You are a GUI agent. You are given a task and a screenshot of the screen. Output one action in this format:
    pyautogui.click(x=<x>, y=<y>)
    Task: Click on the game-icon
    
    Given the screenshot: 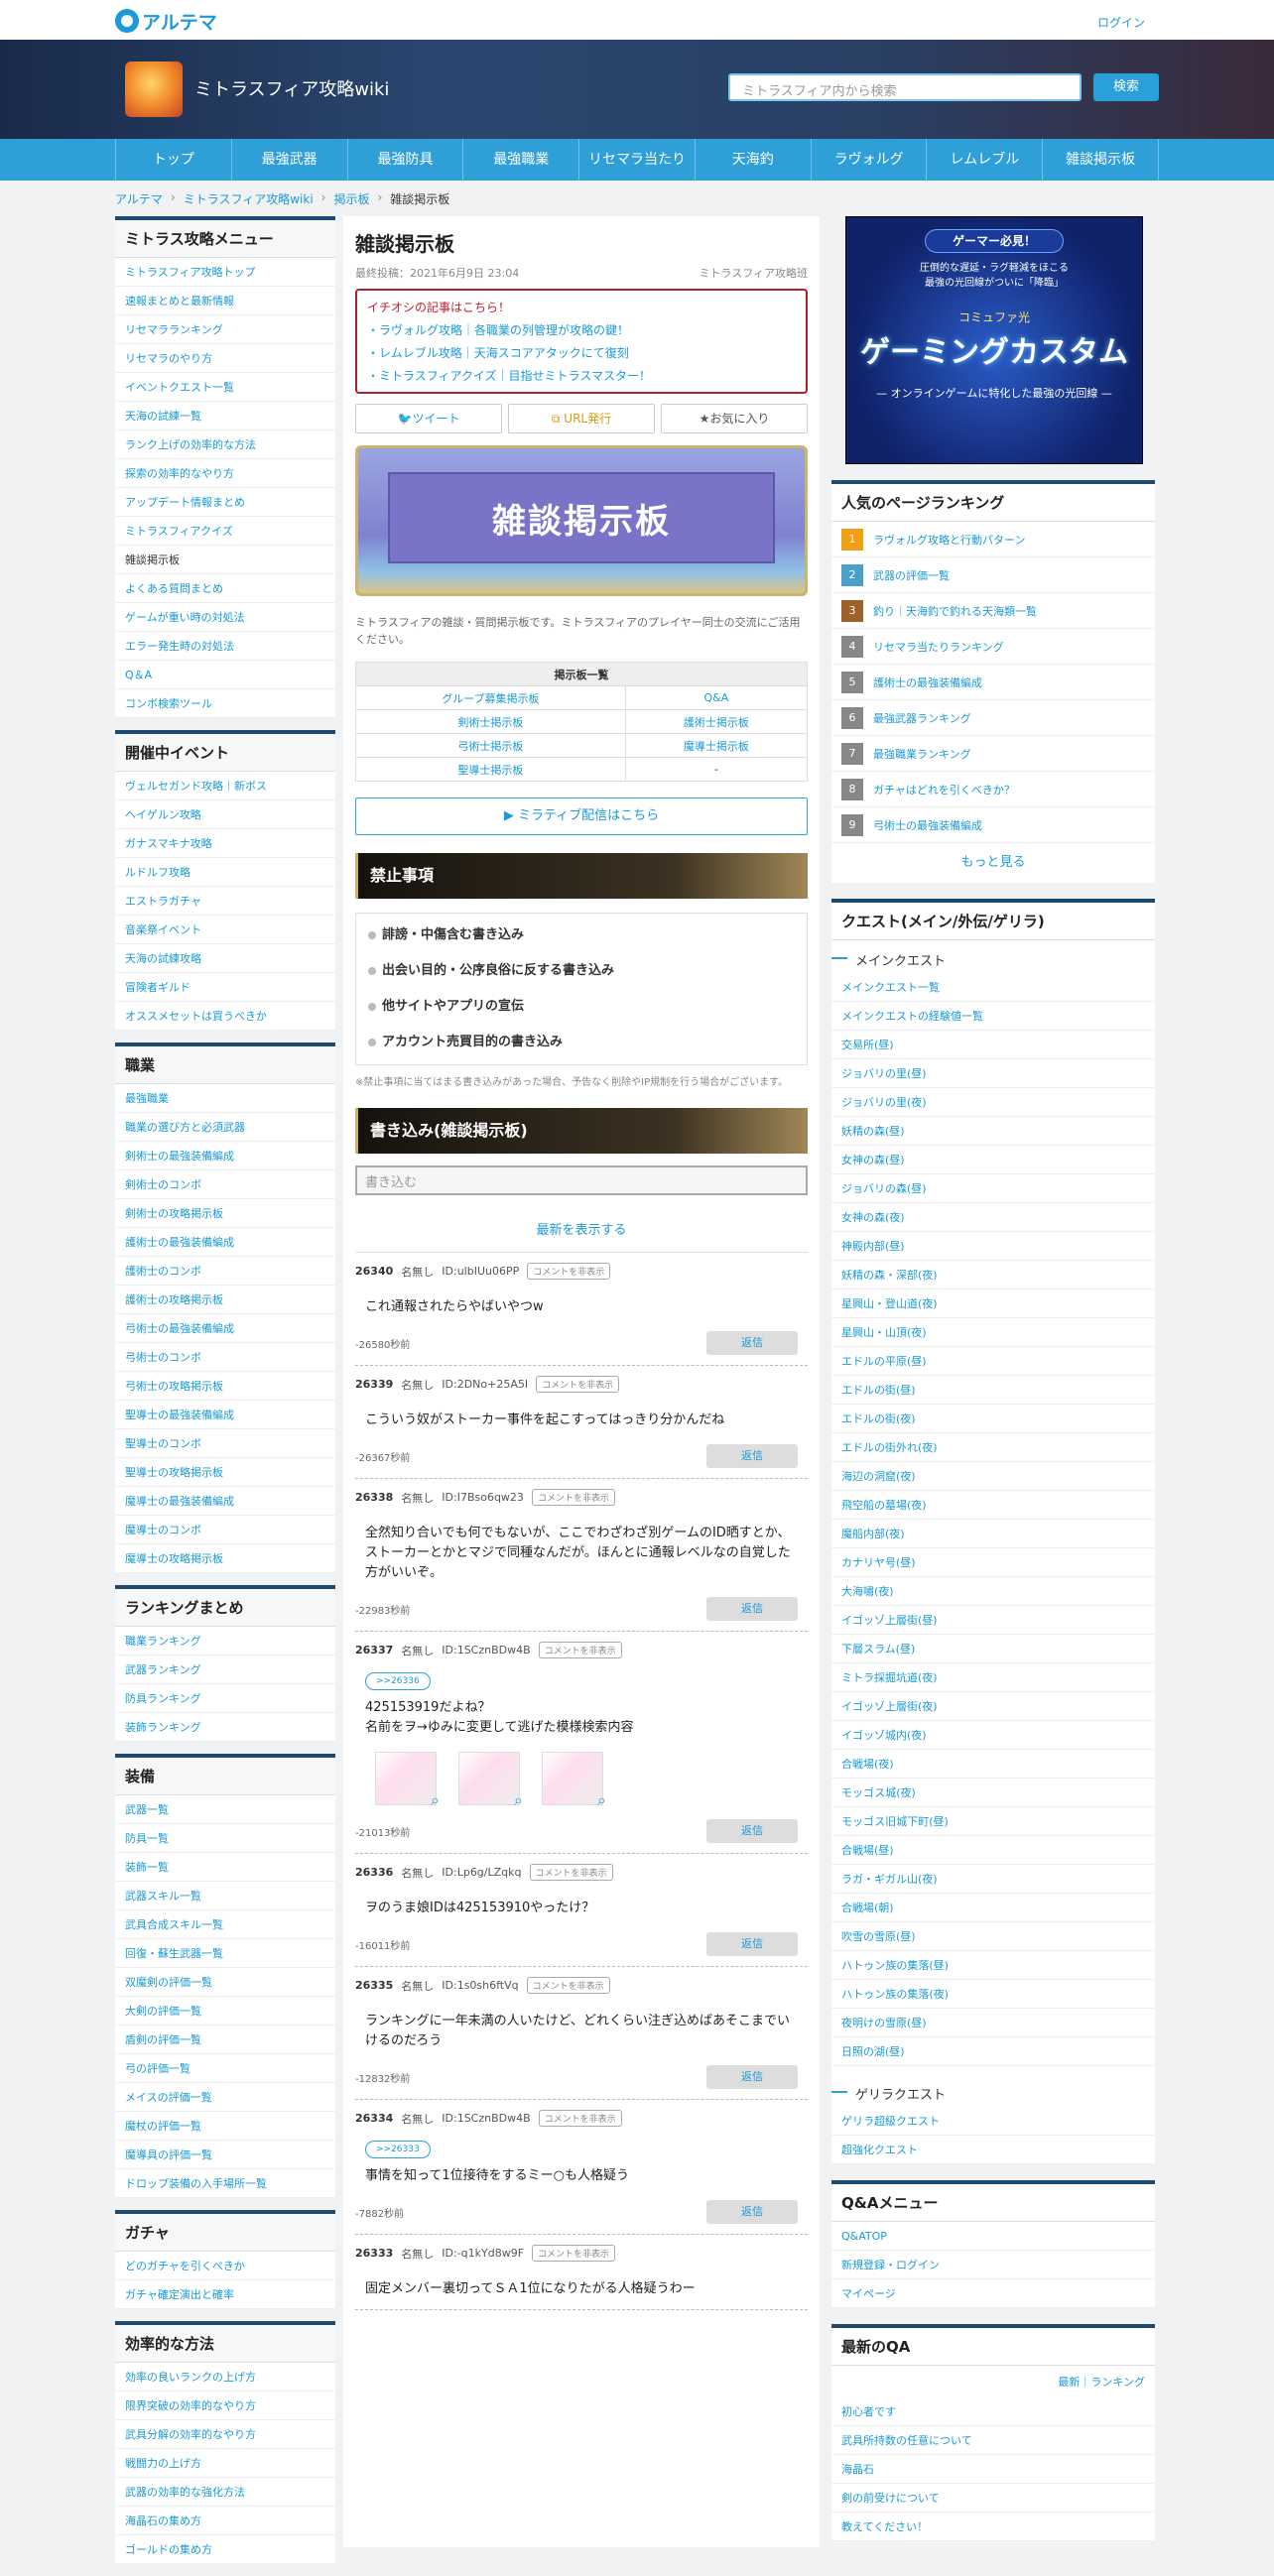 What is the action you would take?
    pyautogui.click(x=154, y=89)
    